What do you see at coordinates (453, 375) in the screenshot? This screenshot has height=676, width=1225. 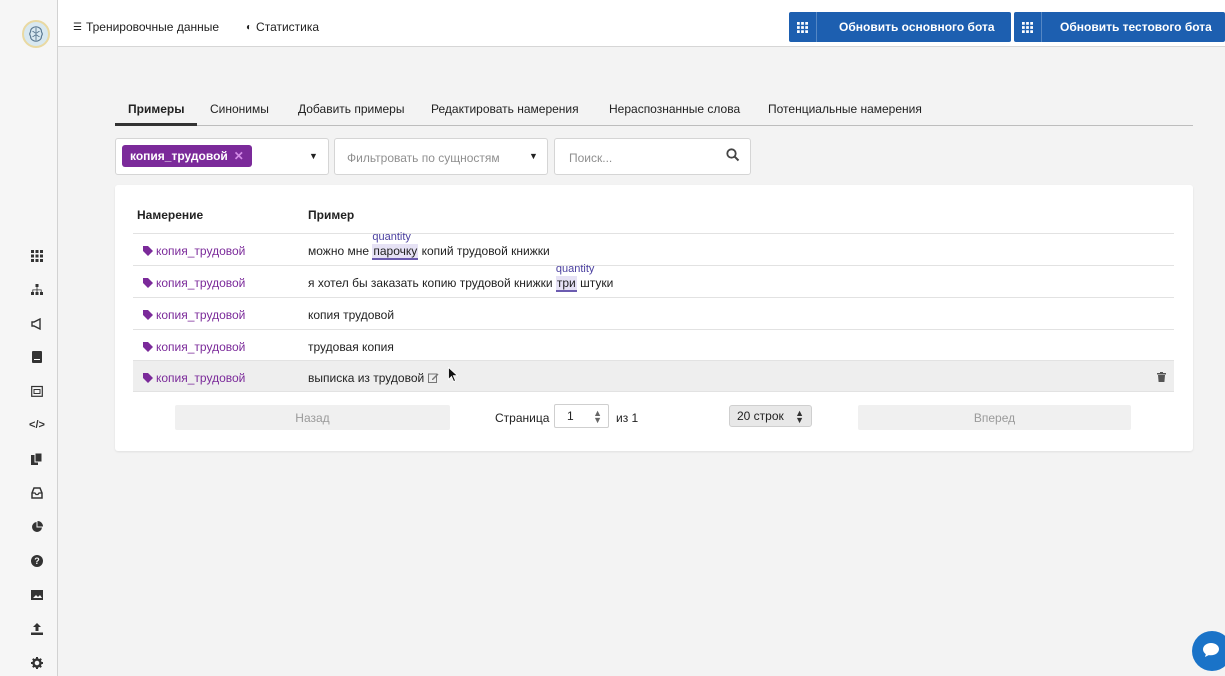 I see `mouse-cursor-icon` at bounding box center [453, 375].